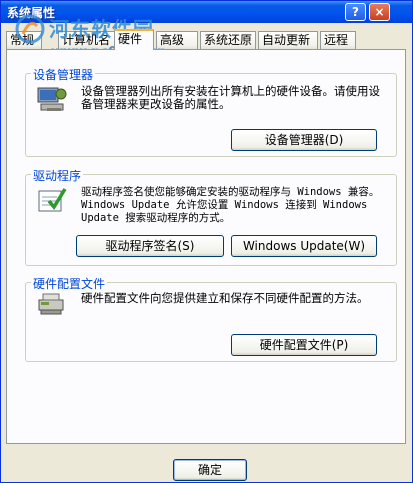 This screenshot has width=413, height=483. Describe the element at coordinates (288, 40) in the screenshot. I see `tab-automatic-updates: 自动更新` at that location.